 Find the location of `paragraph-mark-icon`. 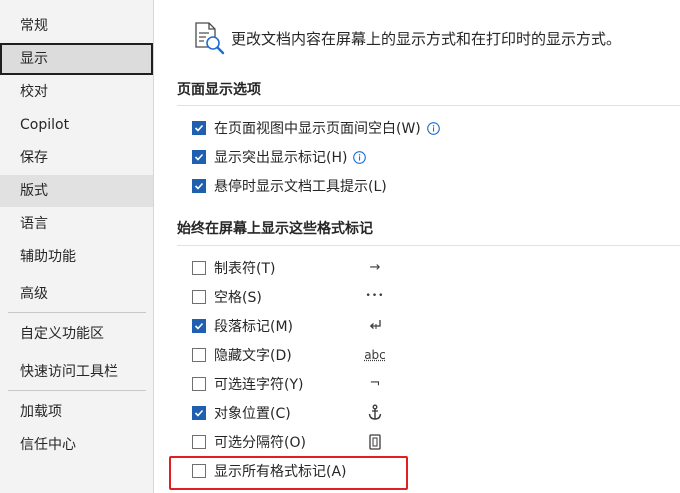

paragraph-mark-icon is located at coordinates (375, 324).